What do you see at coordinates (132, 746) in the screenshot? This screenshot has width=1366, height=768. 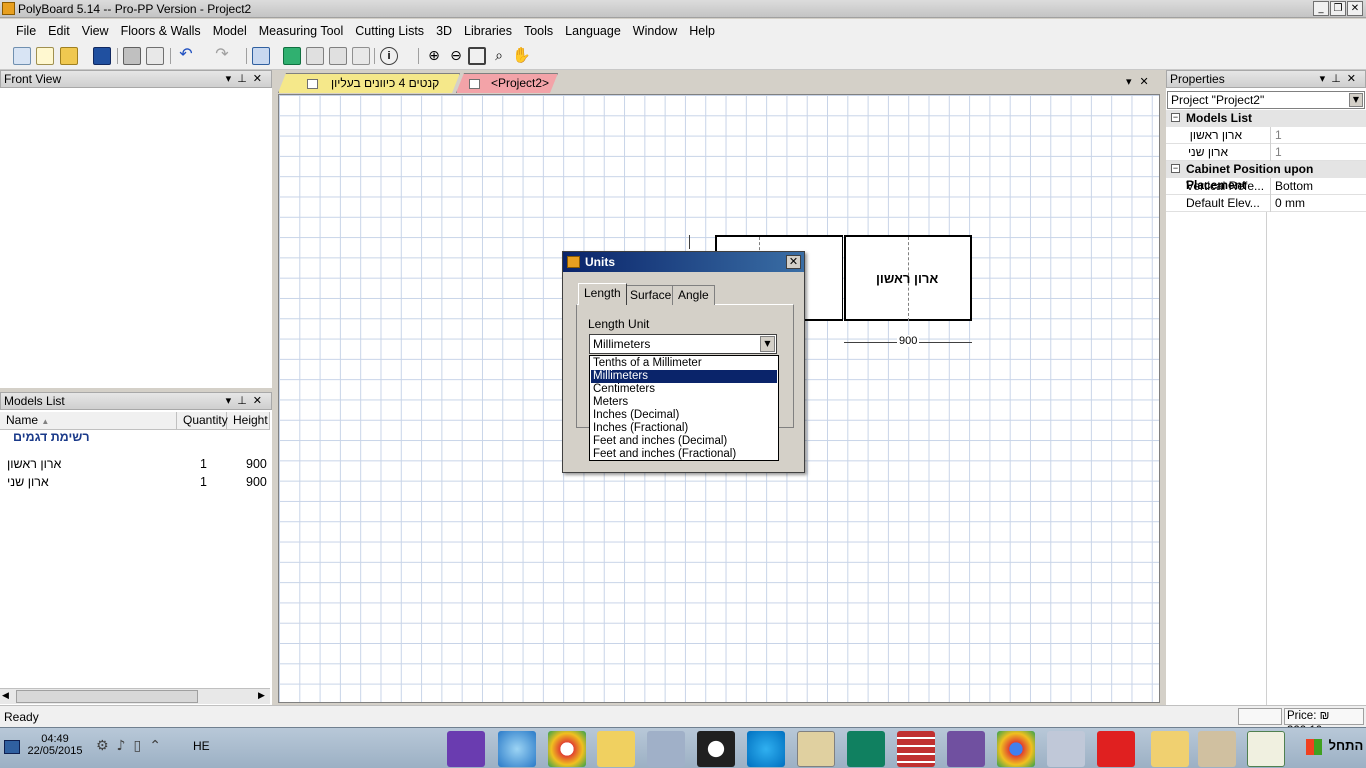 I see `tray-icons: ⚙♪▯⌃` at bounding box center [132, 746].